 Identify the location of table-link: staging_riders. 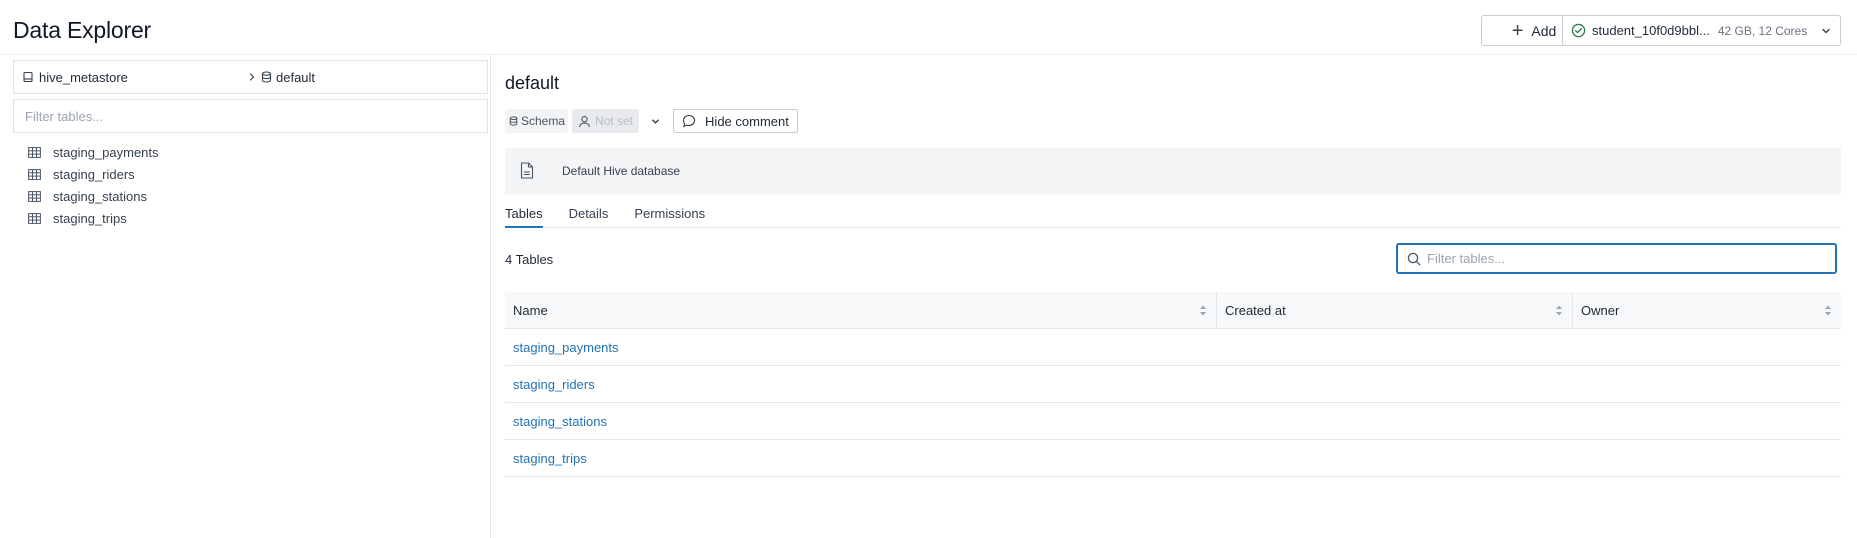
(861, 384).